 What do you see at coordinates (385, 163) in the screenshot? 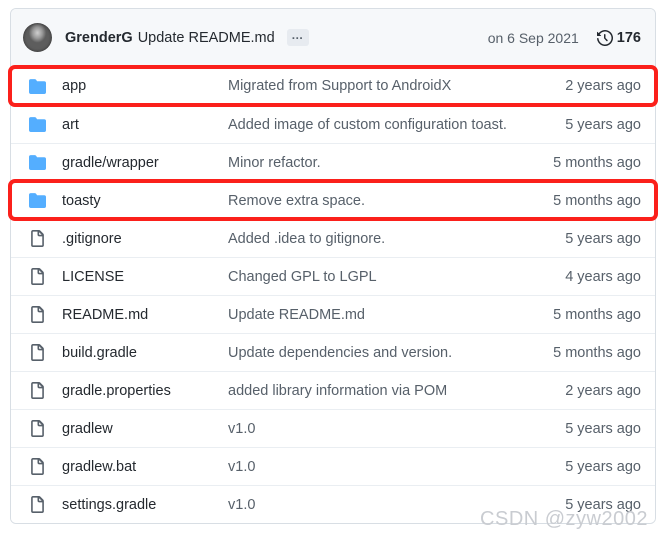
I see `commit-message-link: Minor refactor.` at bounding box center [385, 163].